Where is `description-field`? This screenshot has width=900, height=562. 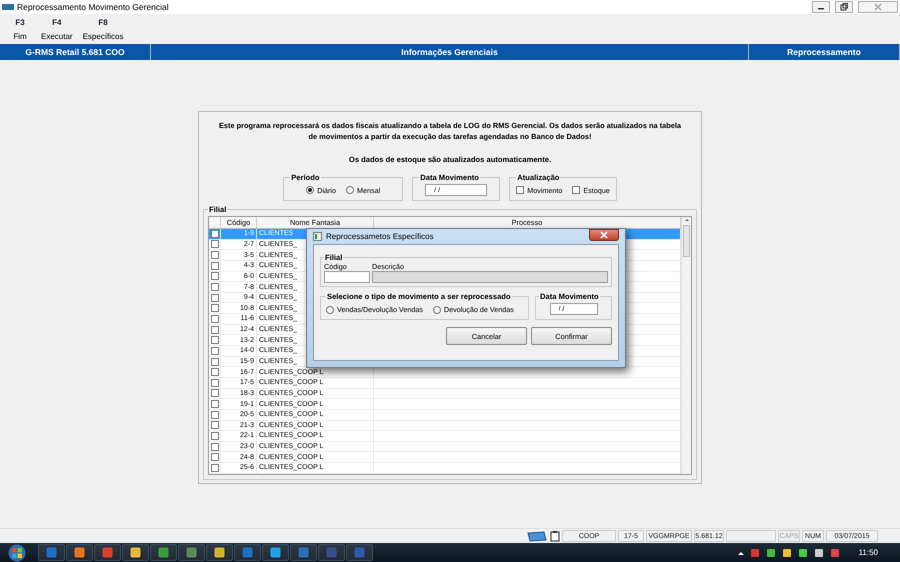 description-field is located at coordinates (490, 277).